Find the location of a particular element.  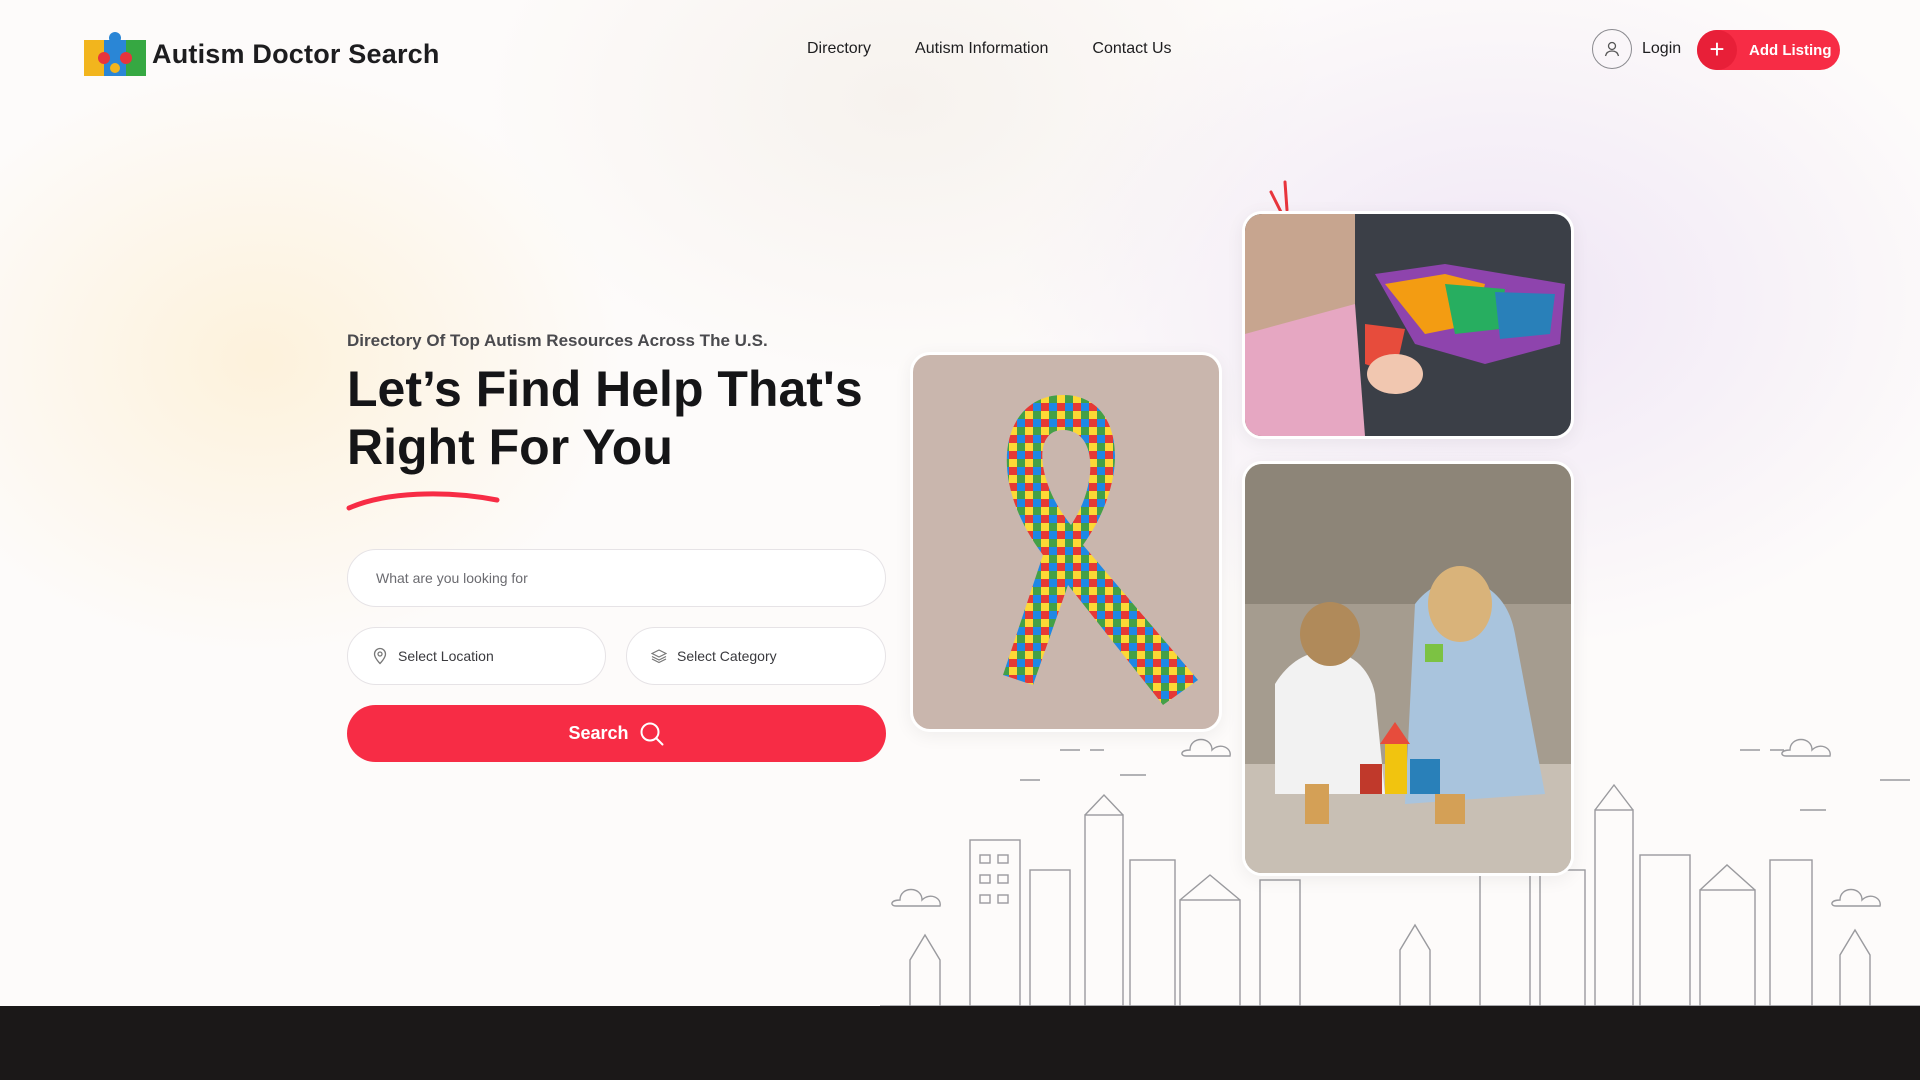

logo-text: Autism Doctor Search is located at coordinates (296, 53).